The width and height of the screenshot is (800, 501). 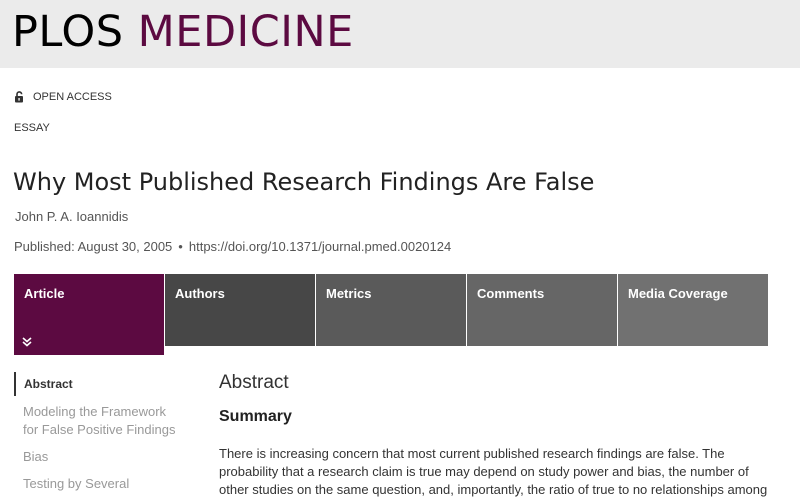 I want to click on author-link: John P. A. Ioannidis, so click(x=71, y=216).